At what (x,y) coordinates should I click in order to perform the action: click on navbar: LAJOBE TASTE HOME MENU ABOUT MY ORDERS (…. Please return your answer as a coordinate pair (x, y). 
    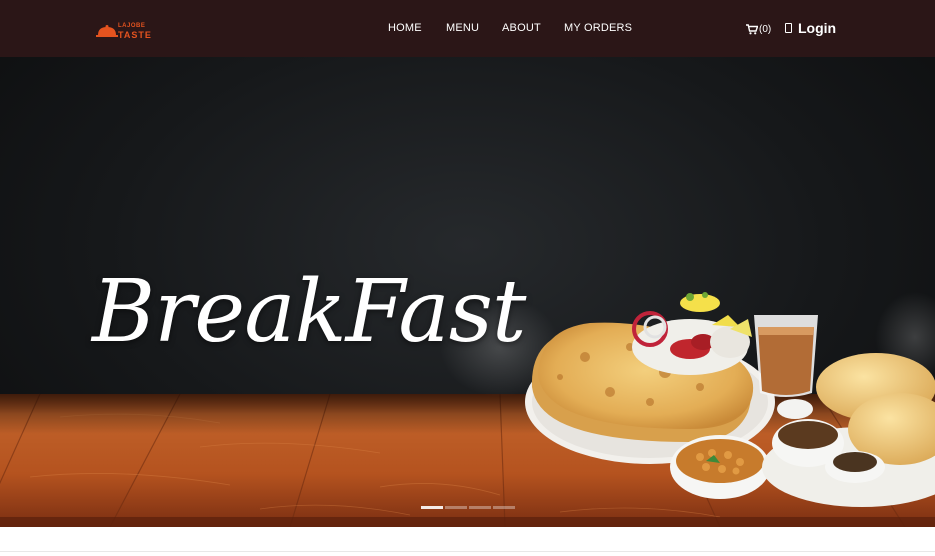
    Looking at the image, I should click on (467, 28).